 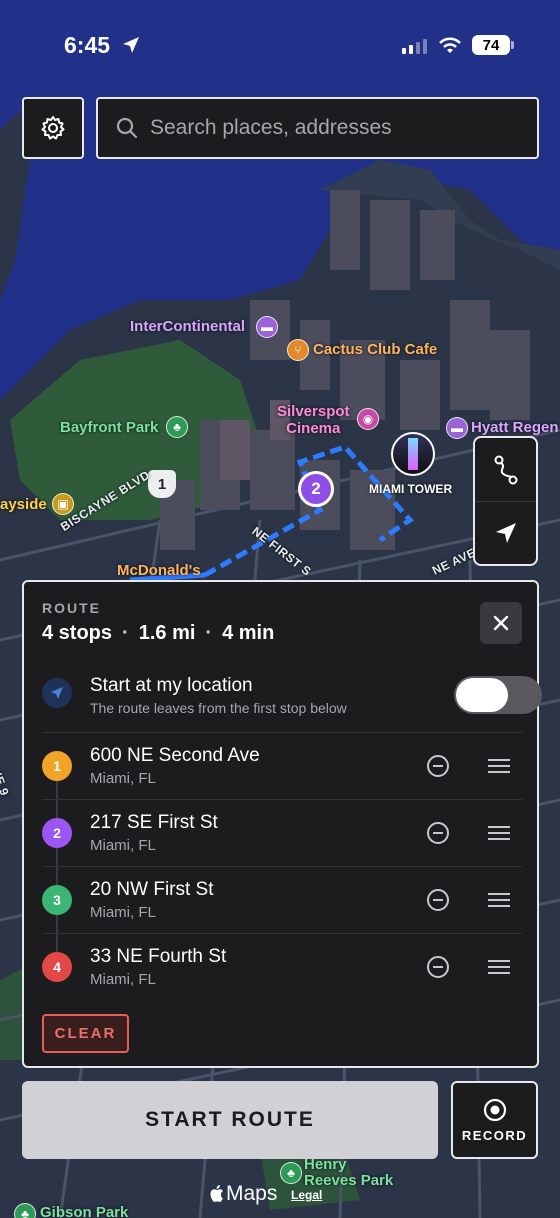 What do you see at coordinates (87, 45) in the screenshot?
I see `status-time: 6:45` at bounding box center [87, 45].